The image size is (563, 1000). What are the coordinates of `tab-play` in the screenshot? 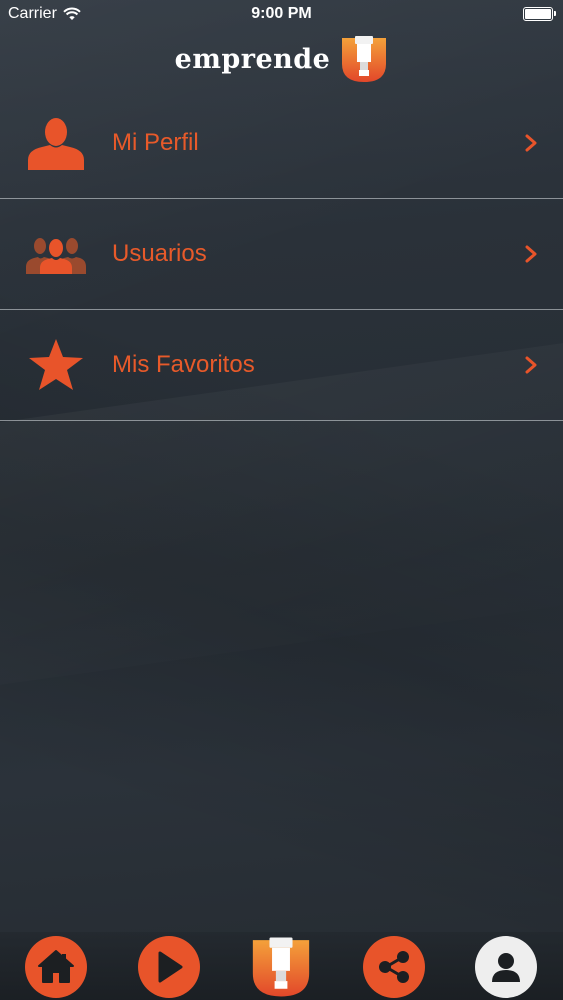 It's located at (169, 967).